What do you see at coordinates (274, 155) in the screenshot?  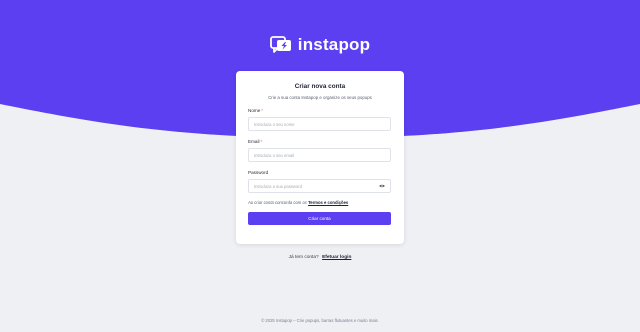 I see `email-placeholder: Introduza o seu email` at bounding box center [274, 155].